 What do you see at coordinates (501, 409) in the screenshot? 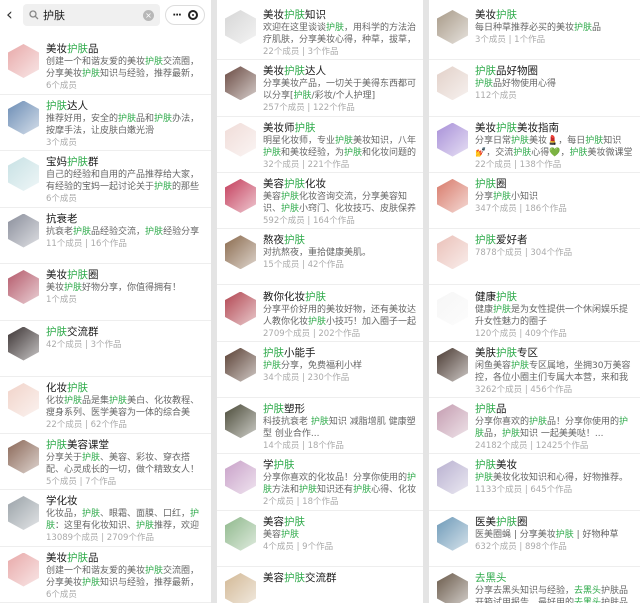
I see `text-segment: 品` at bounding box center [501, 409].